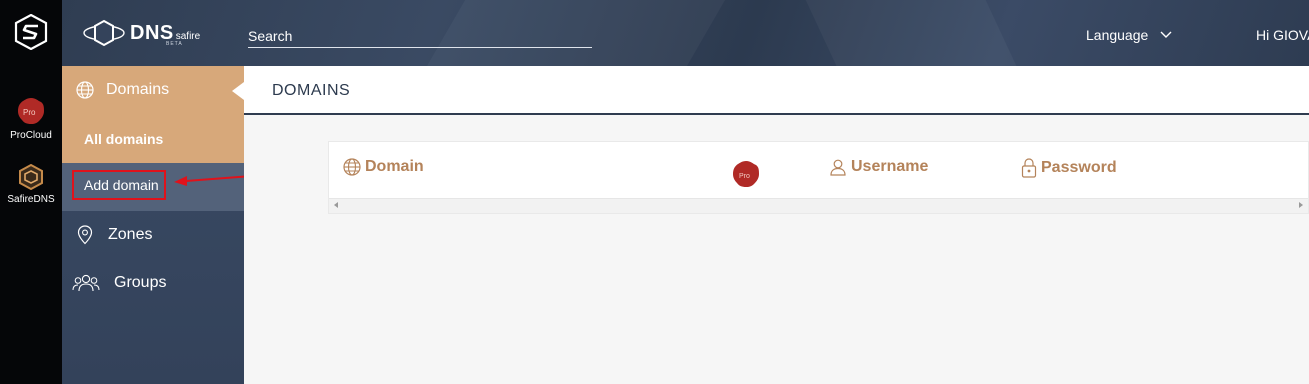  I want to click on brand-sub: safire, so click(188, 36).